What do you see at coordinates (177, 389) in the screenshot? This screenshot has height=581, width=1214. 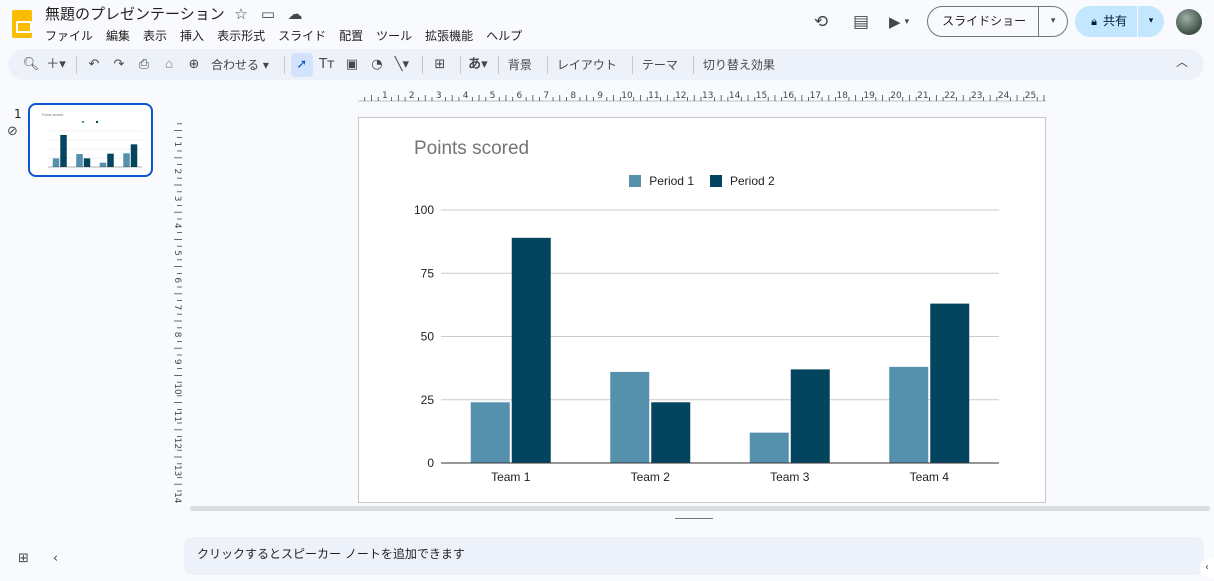 I see `ruler-label: 10` at bounding box center [177, 389].